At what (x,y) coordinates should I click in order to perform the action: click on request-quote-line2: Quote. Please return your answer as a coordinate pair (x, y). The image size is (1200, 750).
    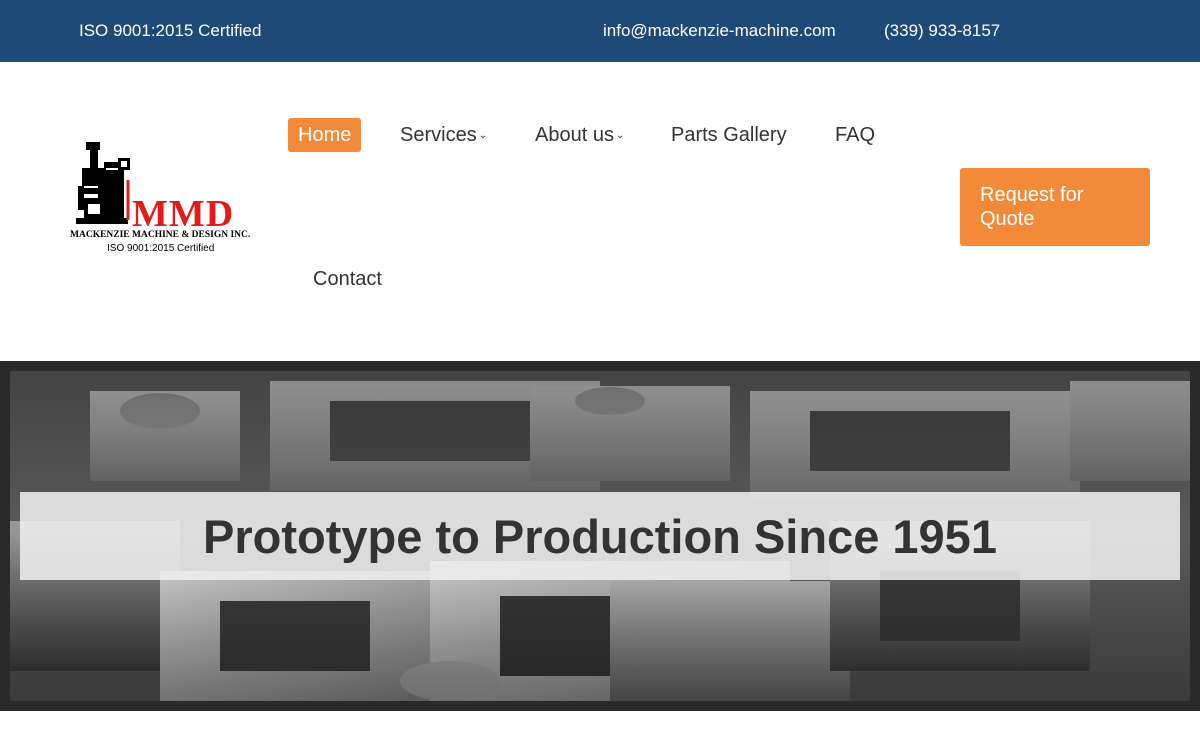
    Looking at the image, I should click on (1007, 219).